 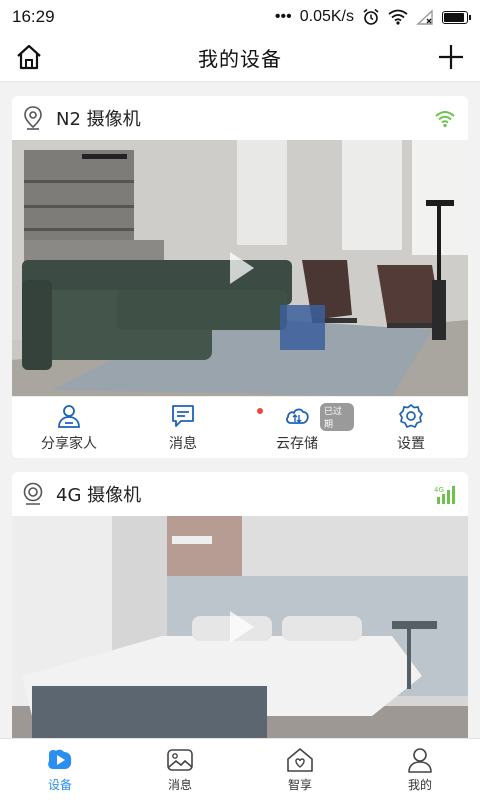 I want to click on nav-mine: 我的, so click(x=420, y=769).